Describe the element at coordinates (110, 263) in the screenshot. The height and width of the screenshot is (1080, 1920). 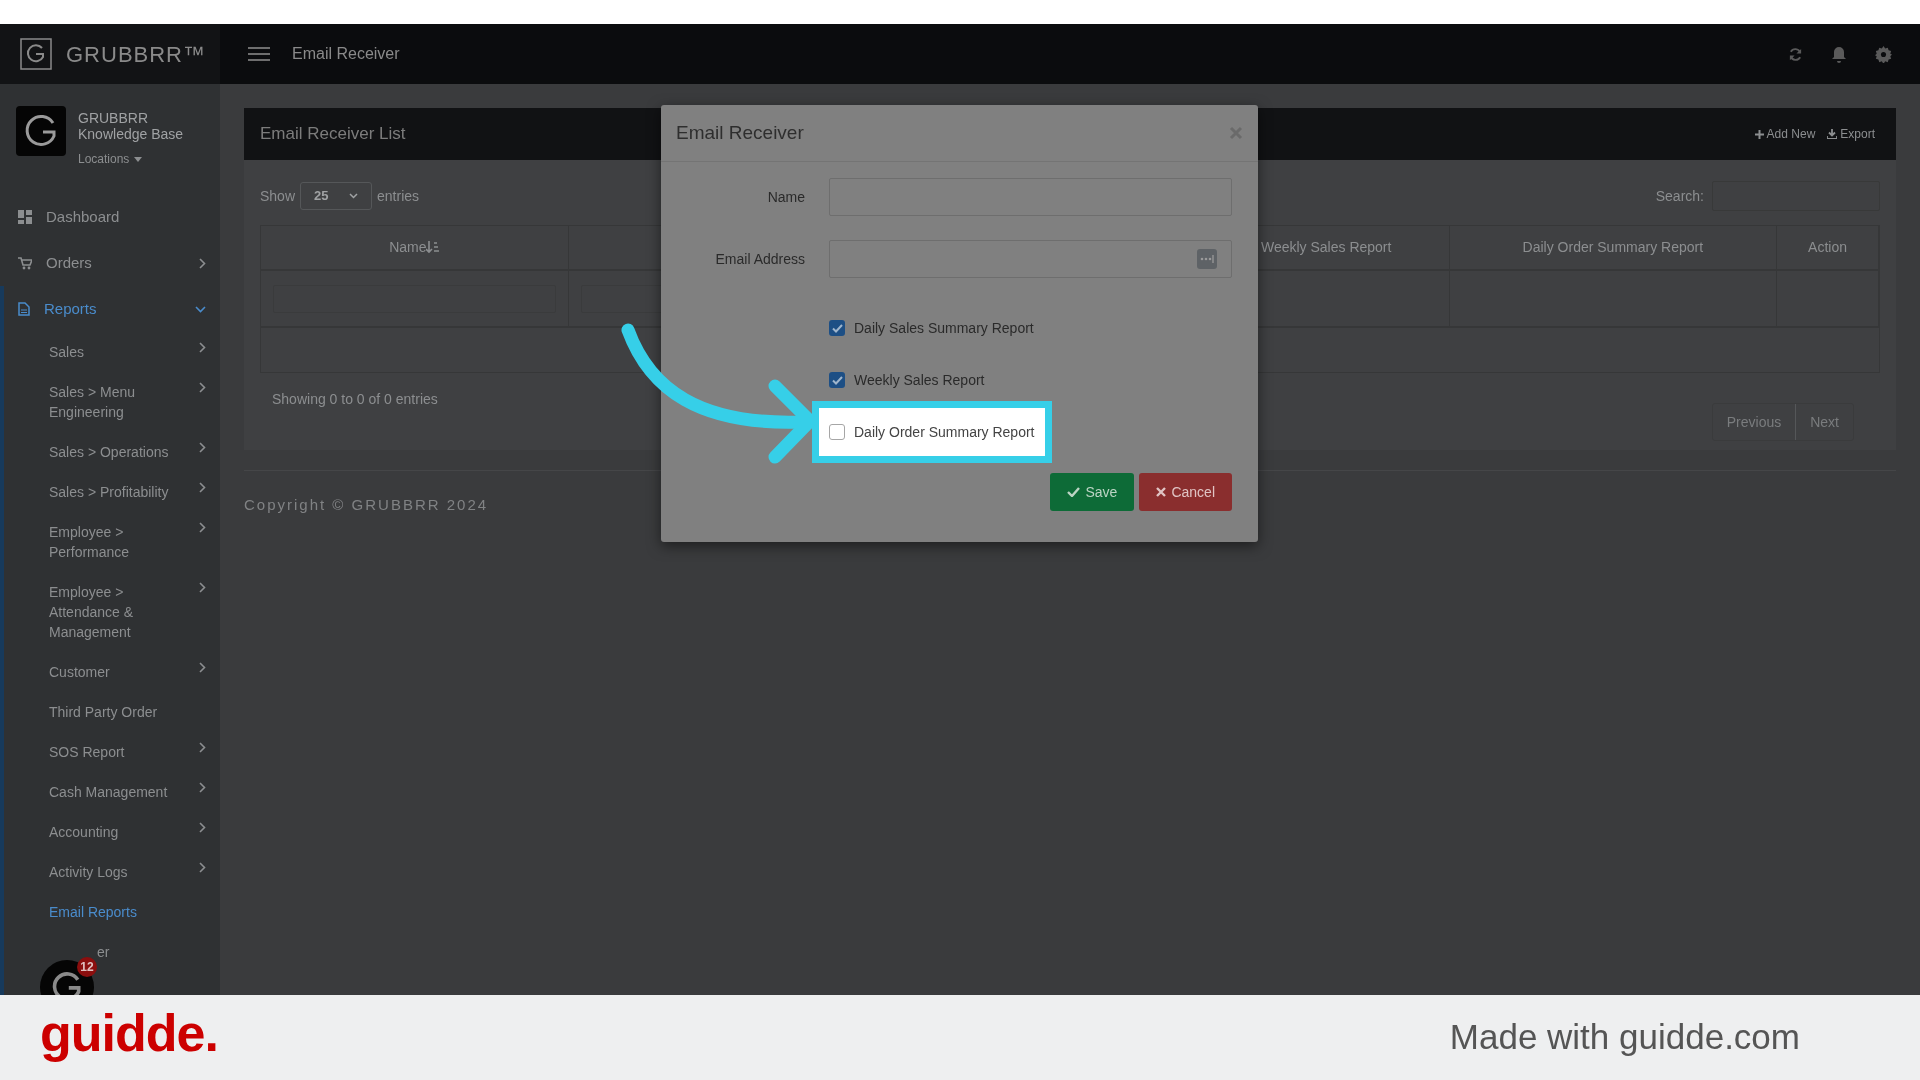
I see `sidebar-item: Orders` at that location.